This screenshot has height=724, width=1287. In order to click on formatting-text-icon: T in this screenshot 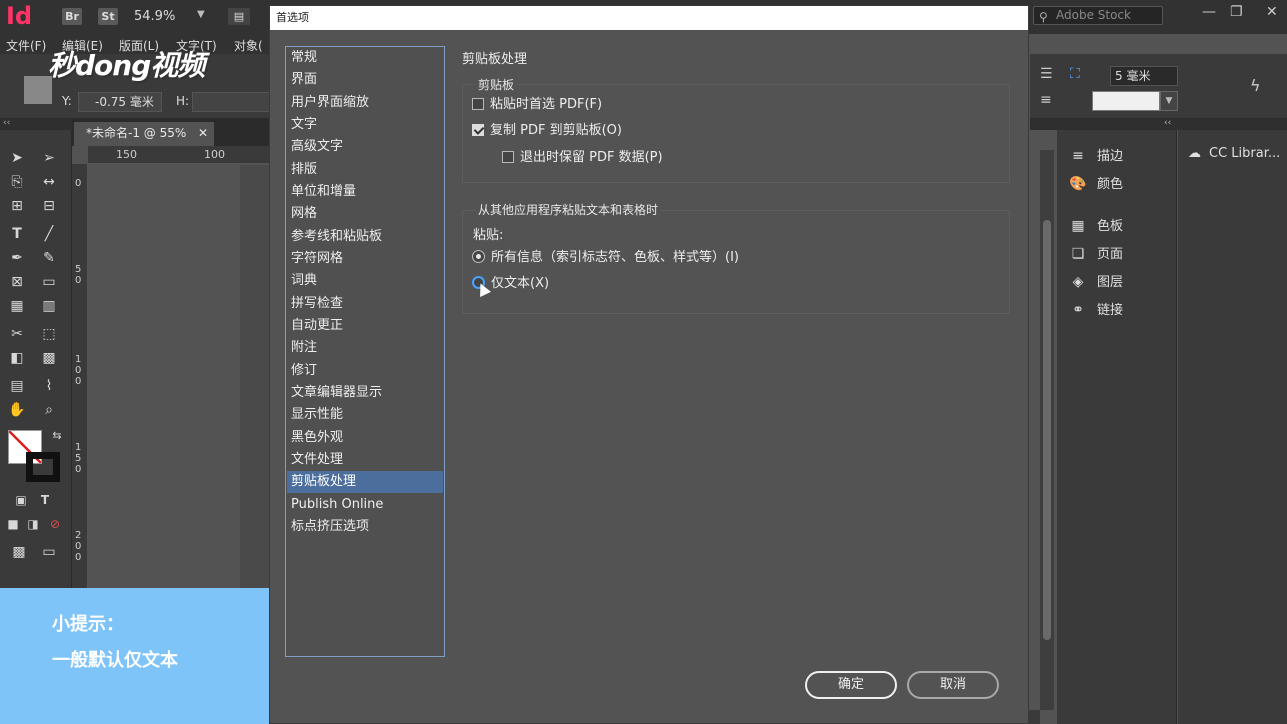, I will do `click(45, 500)`.